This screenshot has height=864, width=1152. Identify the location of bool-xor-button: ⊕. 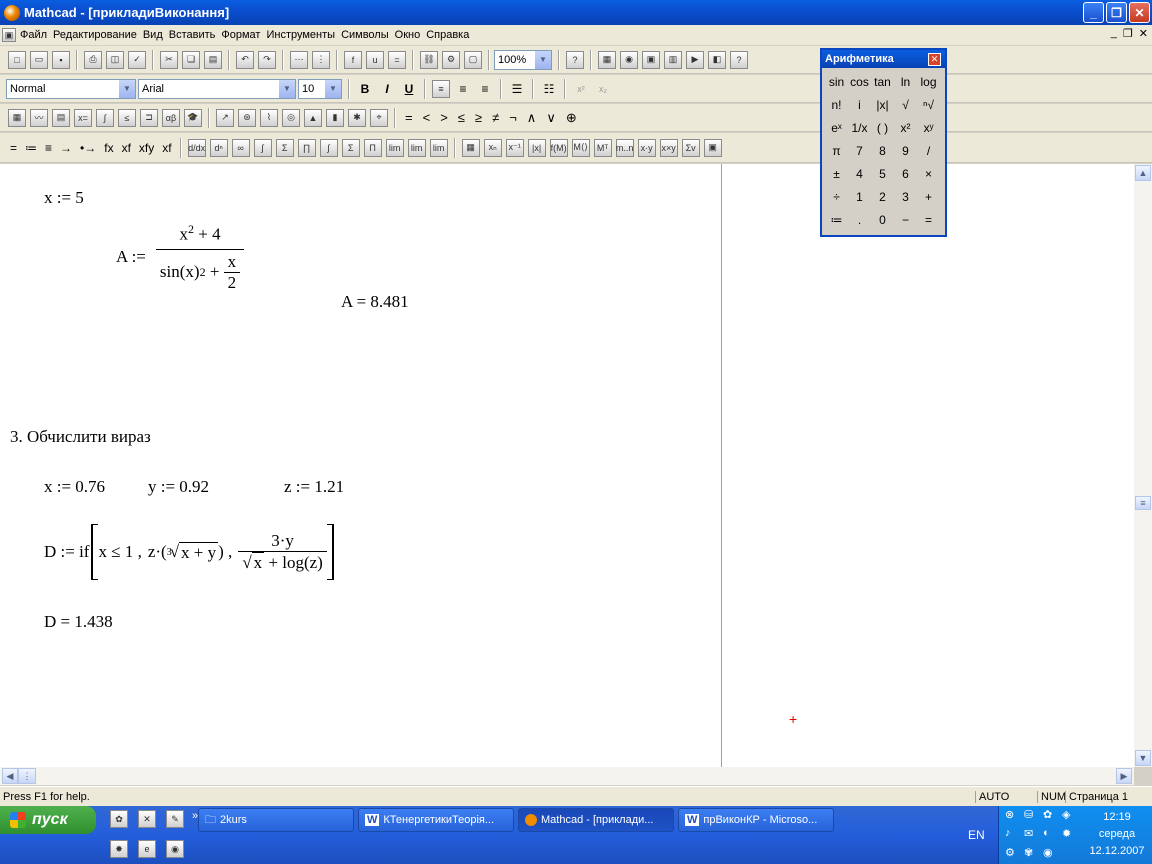
(571, 118).